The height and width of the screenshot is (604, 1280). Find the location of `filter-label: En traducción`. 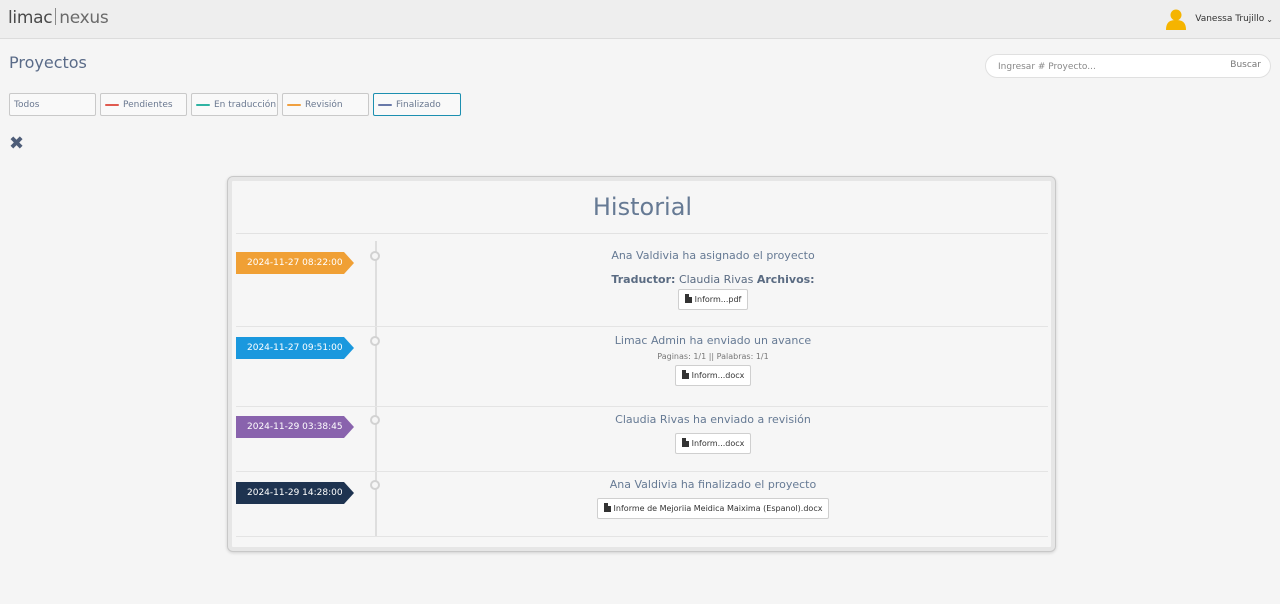

filter-label: En traducción is located at coordinates (245, 104).